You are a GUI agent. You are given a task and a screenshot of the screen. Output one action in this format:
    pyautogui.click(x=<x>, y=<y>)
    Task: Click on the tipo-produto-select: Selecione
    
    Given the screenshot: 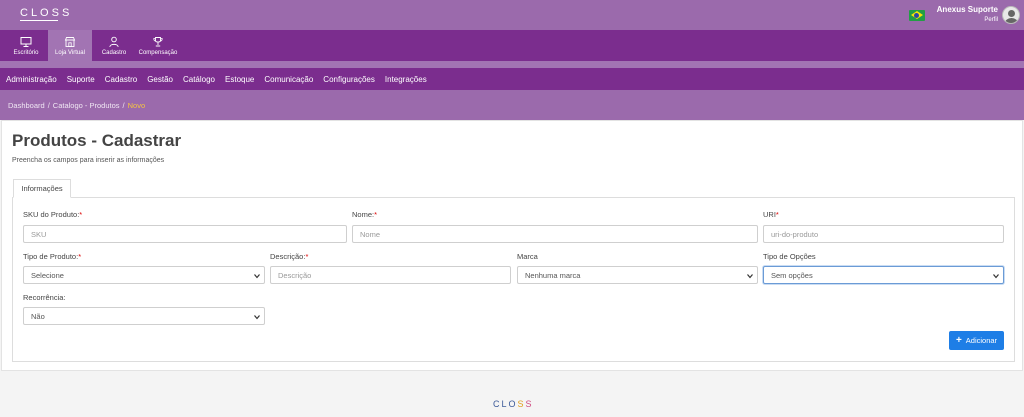 What is the action you would take?
    pyautogui.click(x=144, y=275)
    